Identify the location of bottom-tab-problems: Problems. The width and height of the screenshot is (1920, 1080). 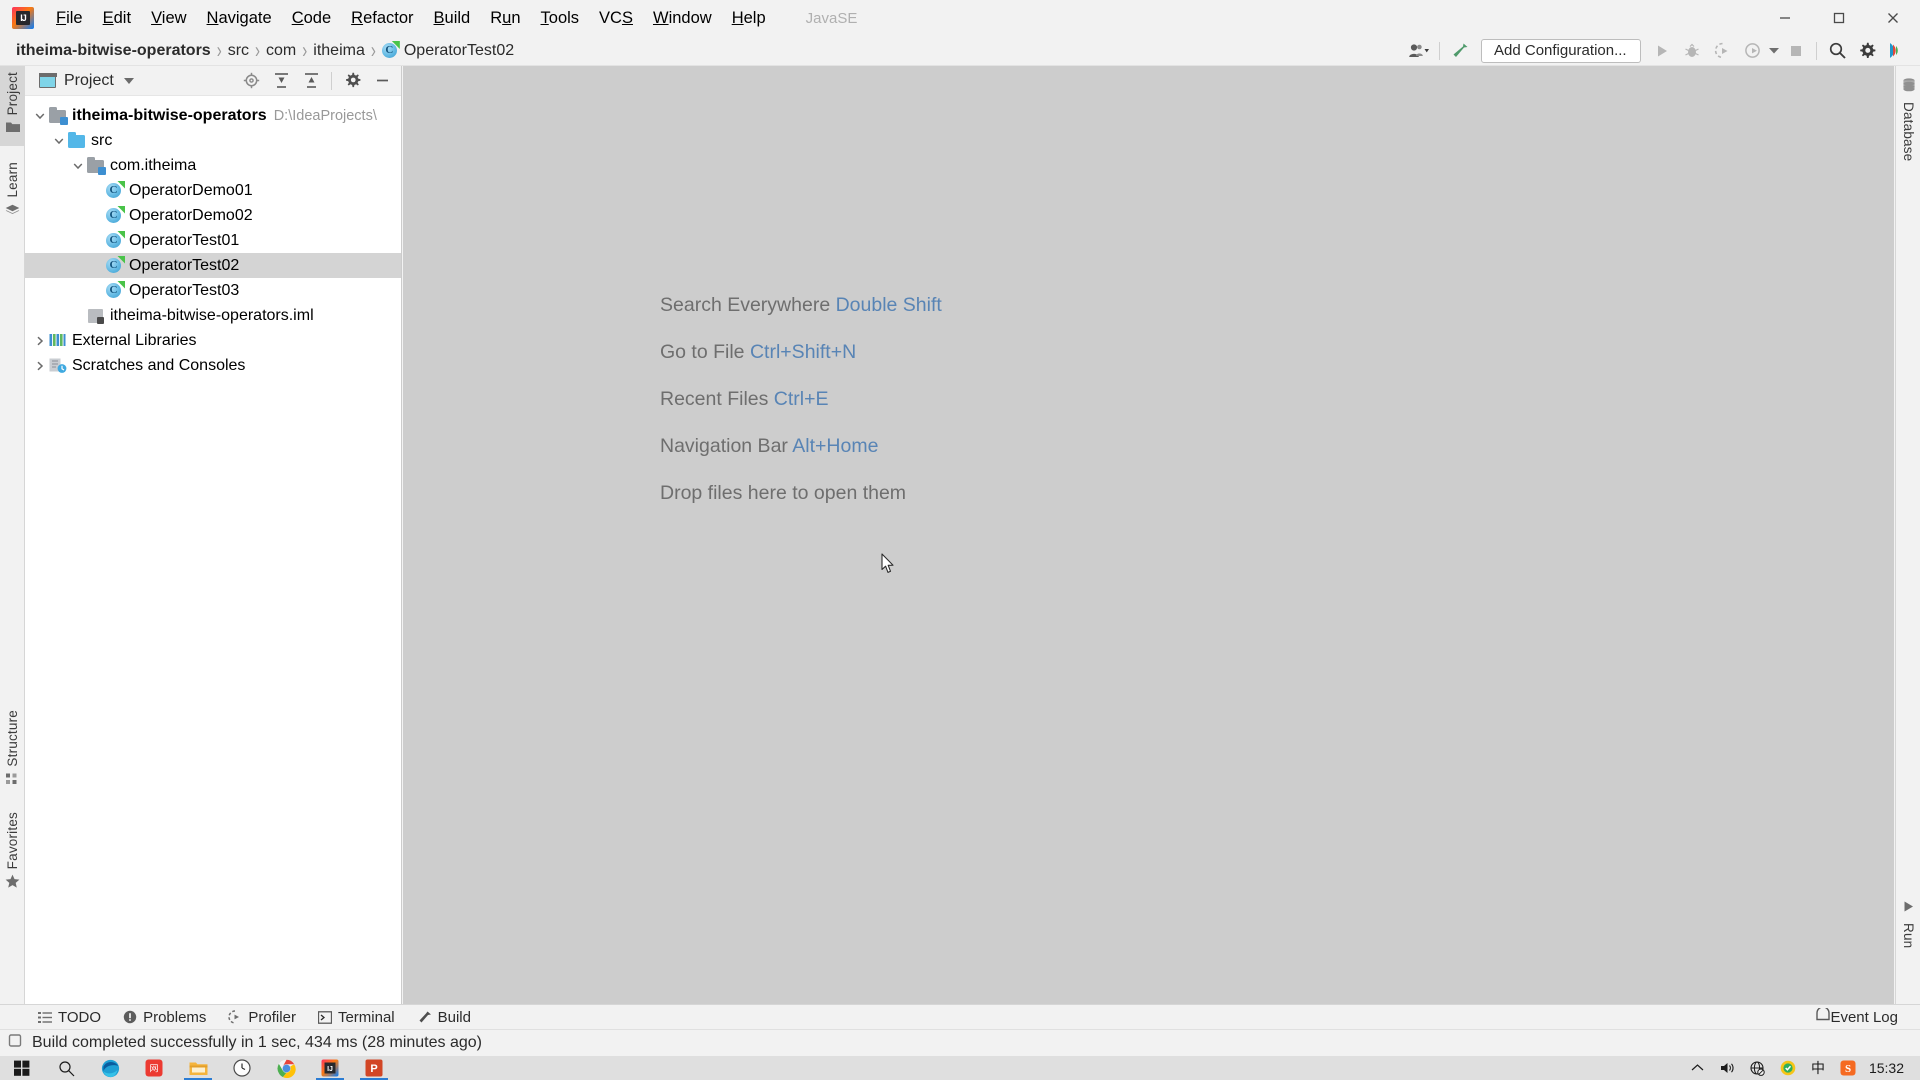
(164, 1017).